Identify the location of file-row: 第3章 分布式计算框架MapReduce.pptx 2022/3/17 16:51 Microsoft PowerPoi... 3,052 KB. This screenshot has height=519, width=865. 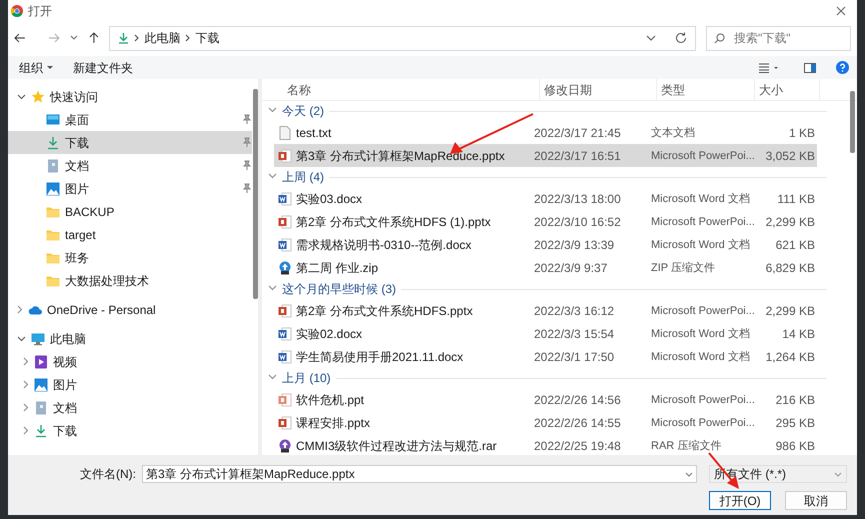
(545, 155).